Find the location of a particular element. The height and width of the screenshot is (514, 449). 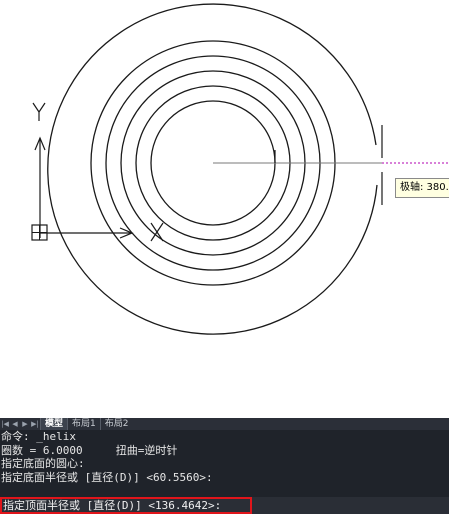

tab-layout1: 布局1 is located at coordinates (83, 424).